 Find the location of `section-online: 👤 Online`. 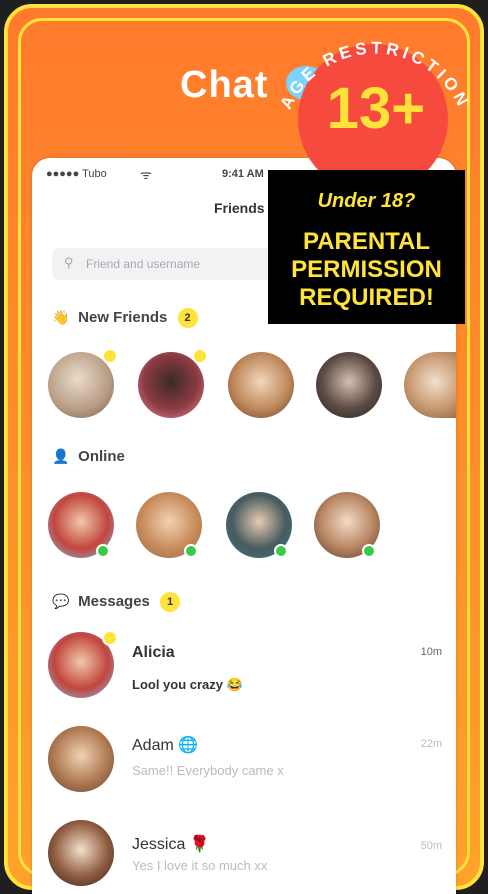

section-online: 👤 Online is located at coordinates (88, 456).